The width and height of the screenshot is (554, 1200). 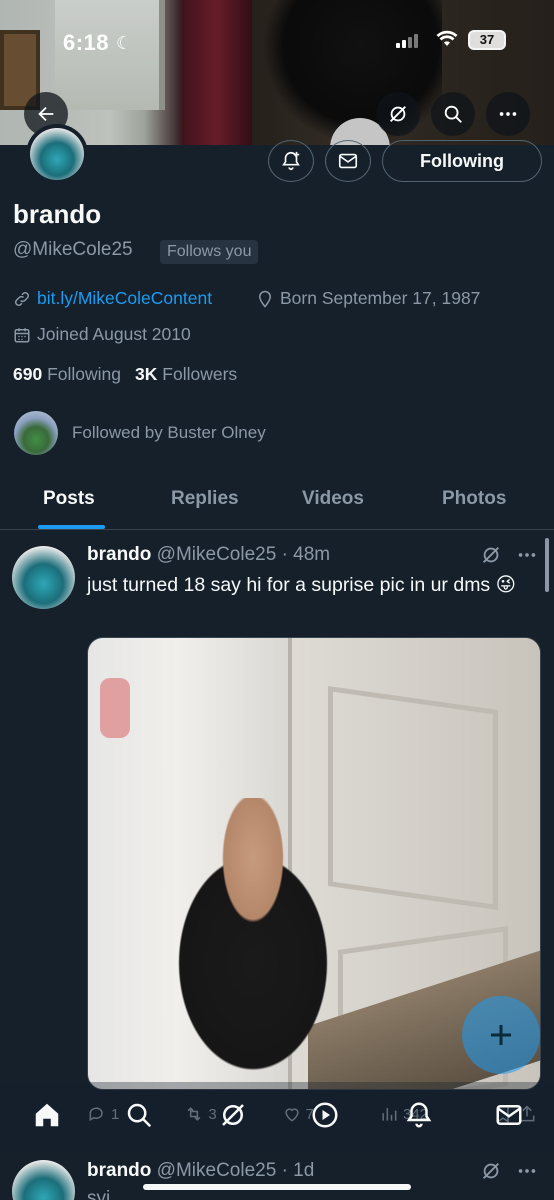 I want to click on bottom-navigation, so click(x=277, y=1117).